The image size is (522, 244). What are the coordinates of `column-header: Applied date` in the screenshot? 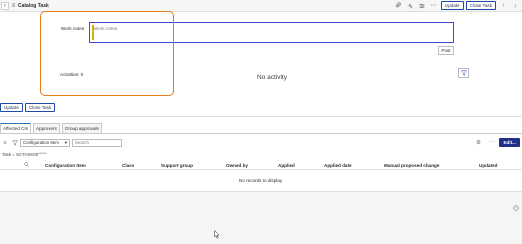 It's located at (338, 165).